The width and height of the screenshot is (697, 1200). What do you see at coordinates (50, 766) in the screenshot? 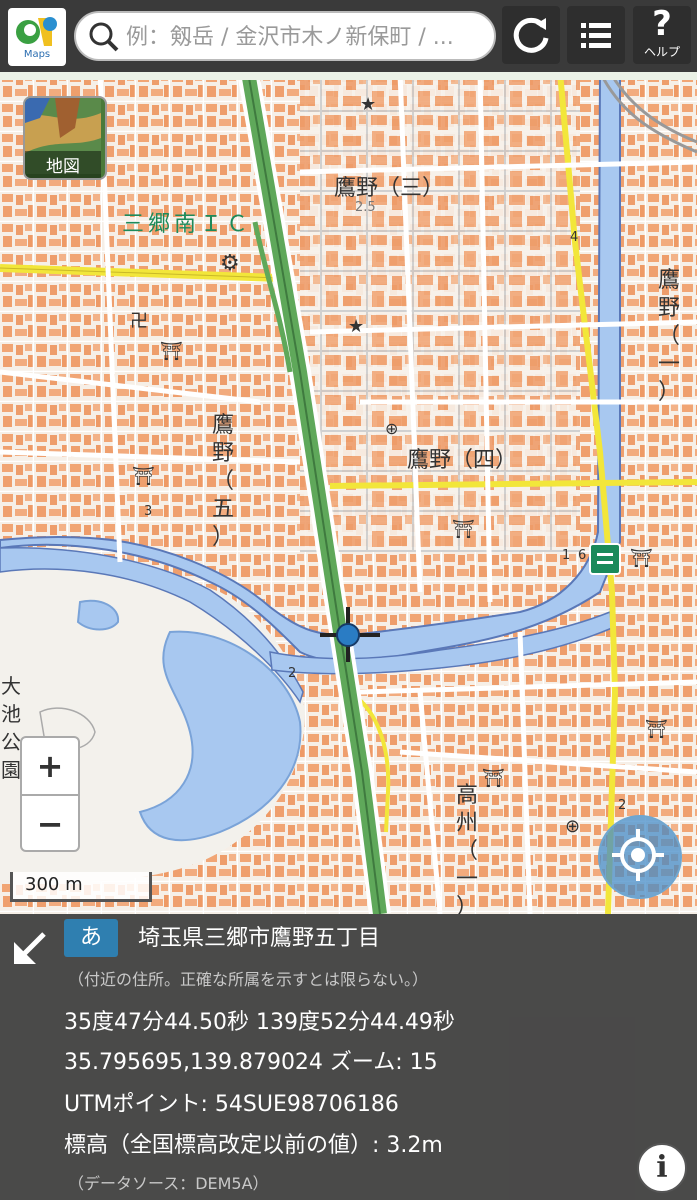
I see `zoom-in-button: +` at bounding box center [50, 766].